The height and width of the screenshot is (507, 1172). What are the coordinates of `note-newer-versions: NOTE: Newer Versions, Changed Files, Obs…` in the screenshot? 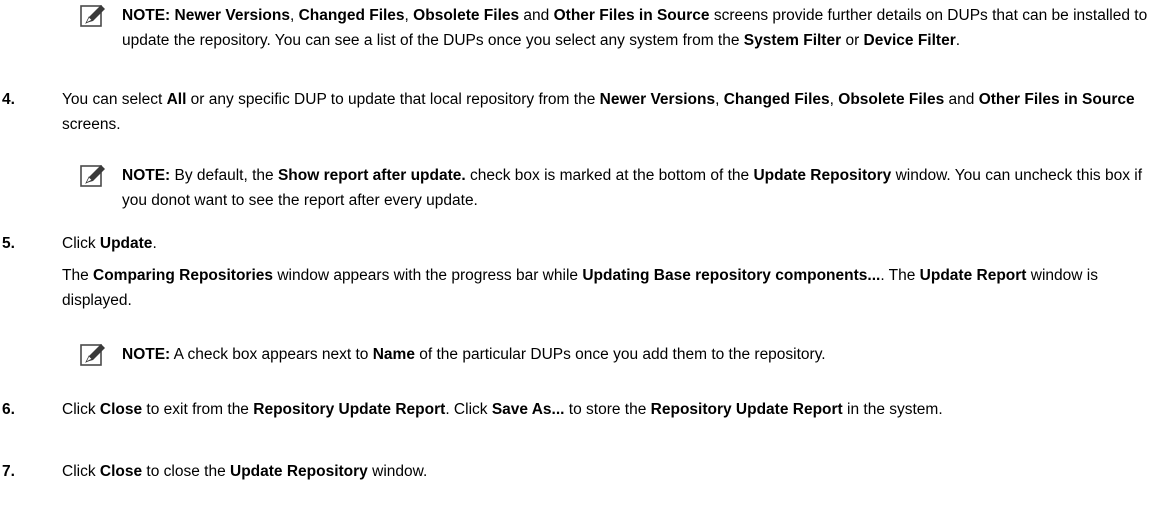 It's located at (620, 28).